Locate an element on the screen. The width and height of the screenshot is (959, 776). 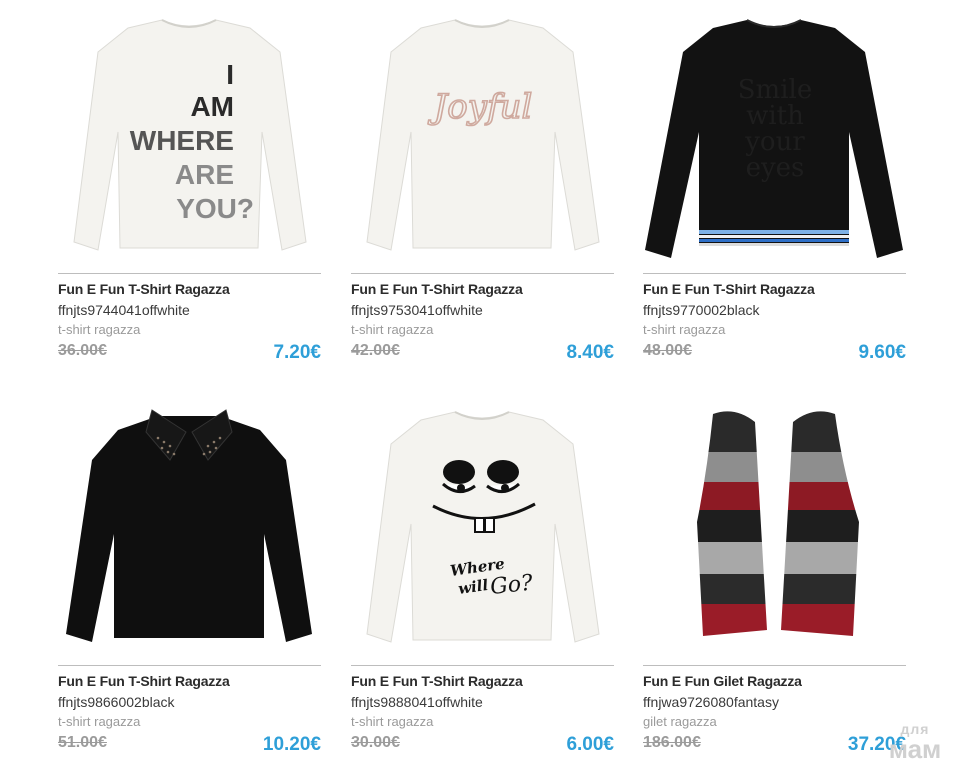
product-title: Fun E Fun Gilet Ragazza is located at coordinates (722, 681).